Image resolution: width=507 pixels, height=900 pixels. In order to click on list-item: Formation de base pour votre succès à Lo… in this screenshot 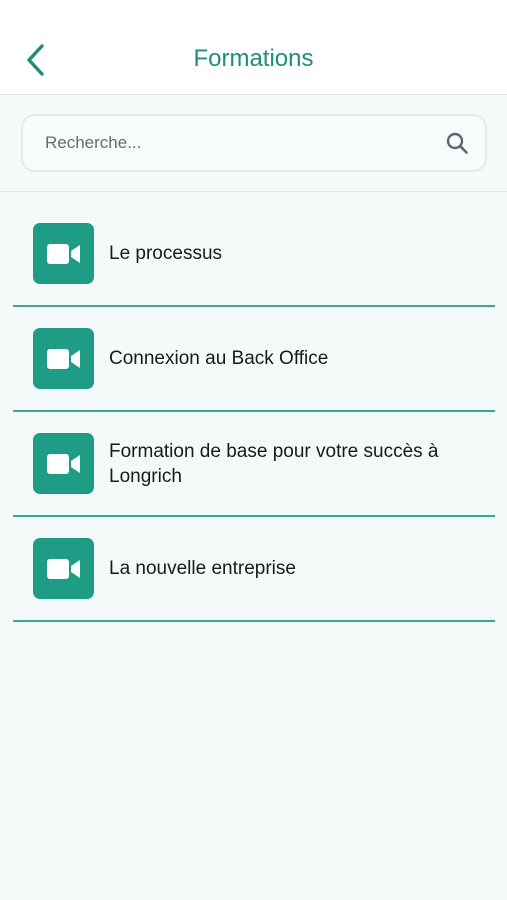, I will do `click(254, 464)`.